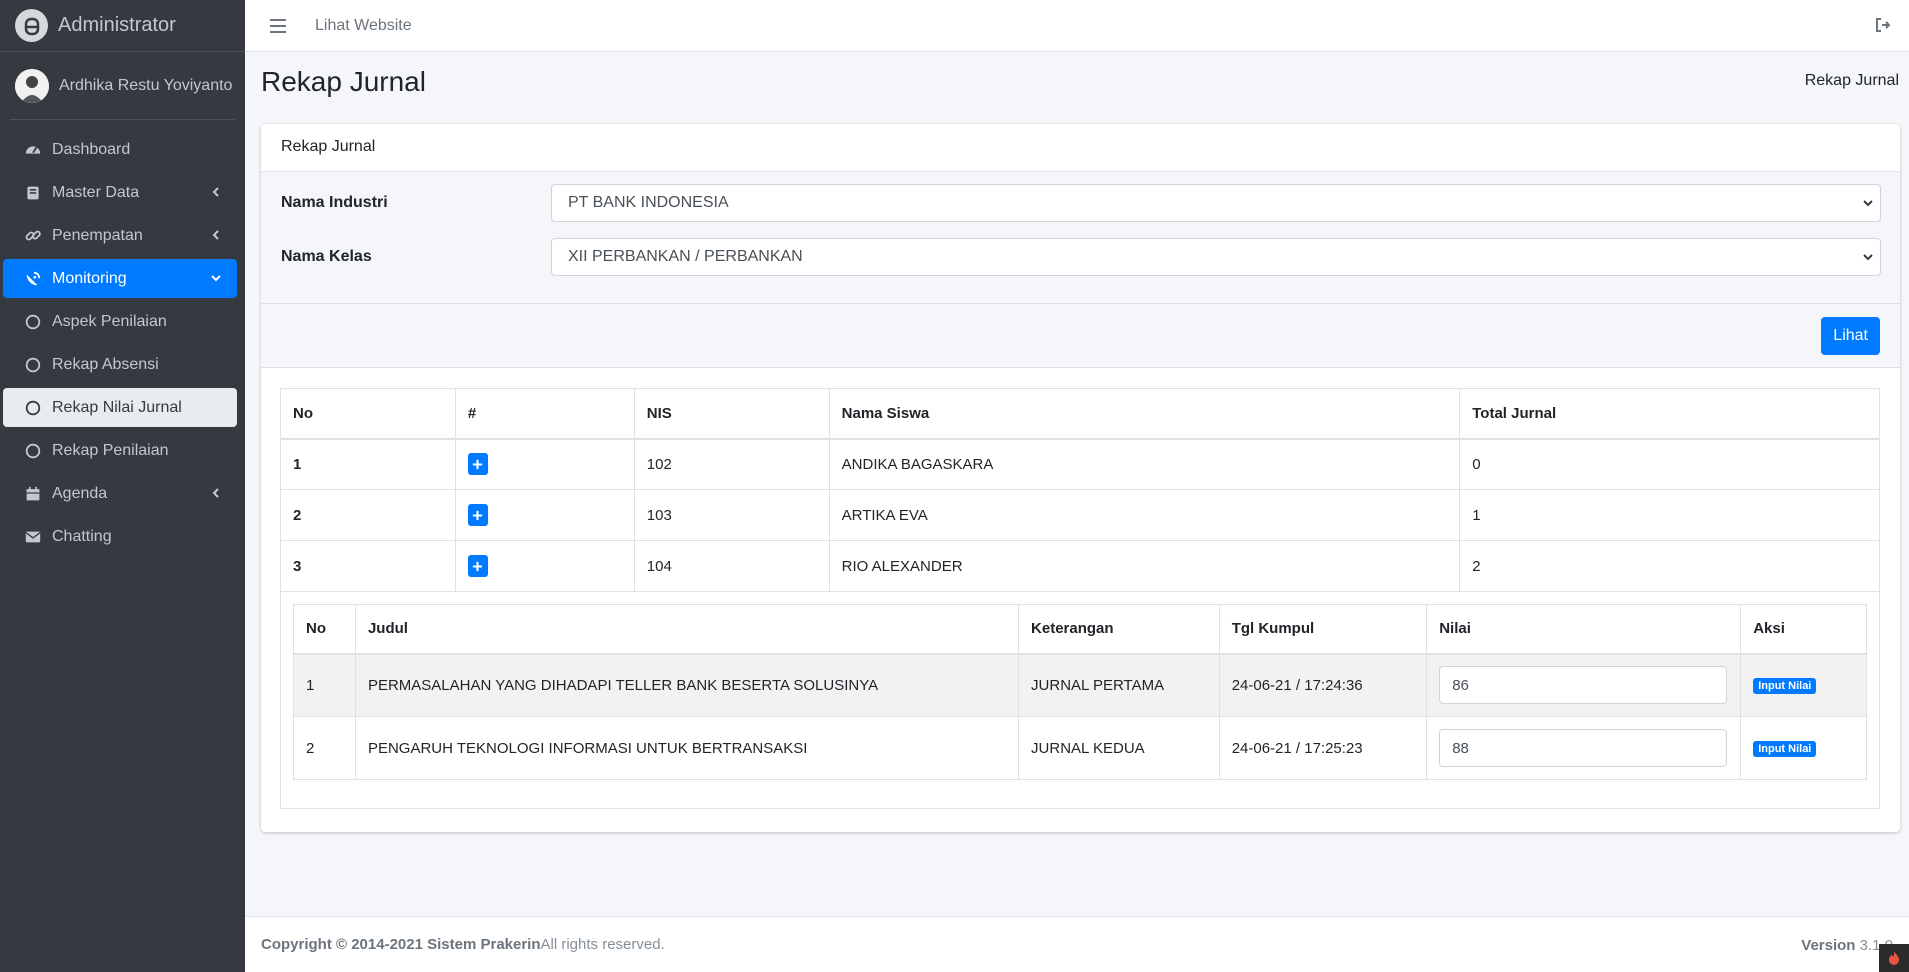 The image size is (1909, 972). I want to click on sidebar-item-dashboard: Dashboard, so click(120, 149).